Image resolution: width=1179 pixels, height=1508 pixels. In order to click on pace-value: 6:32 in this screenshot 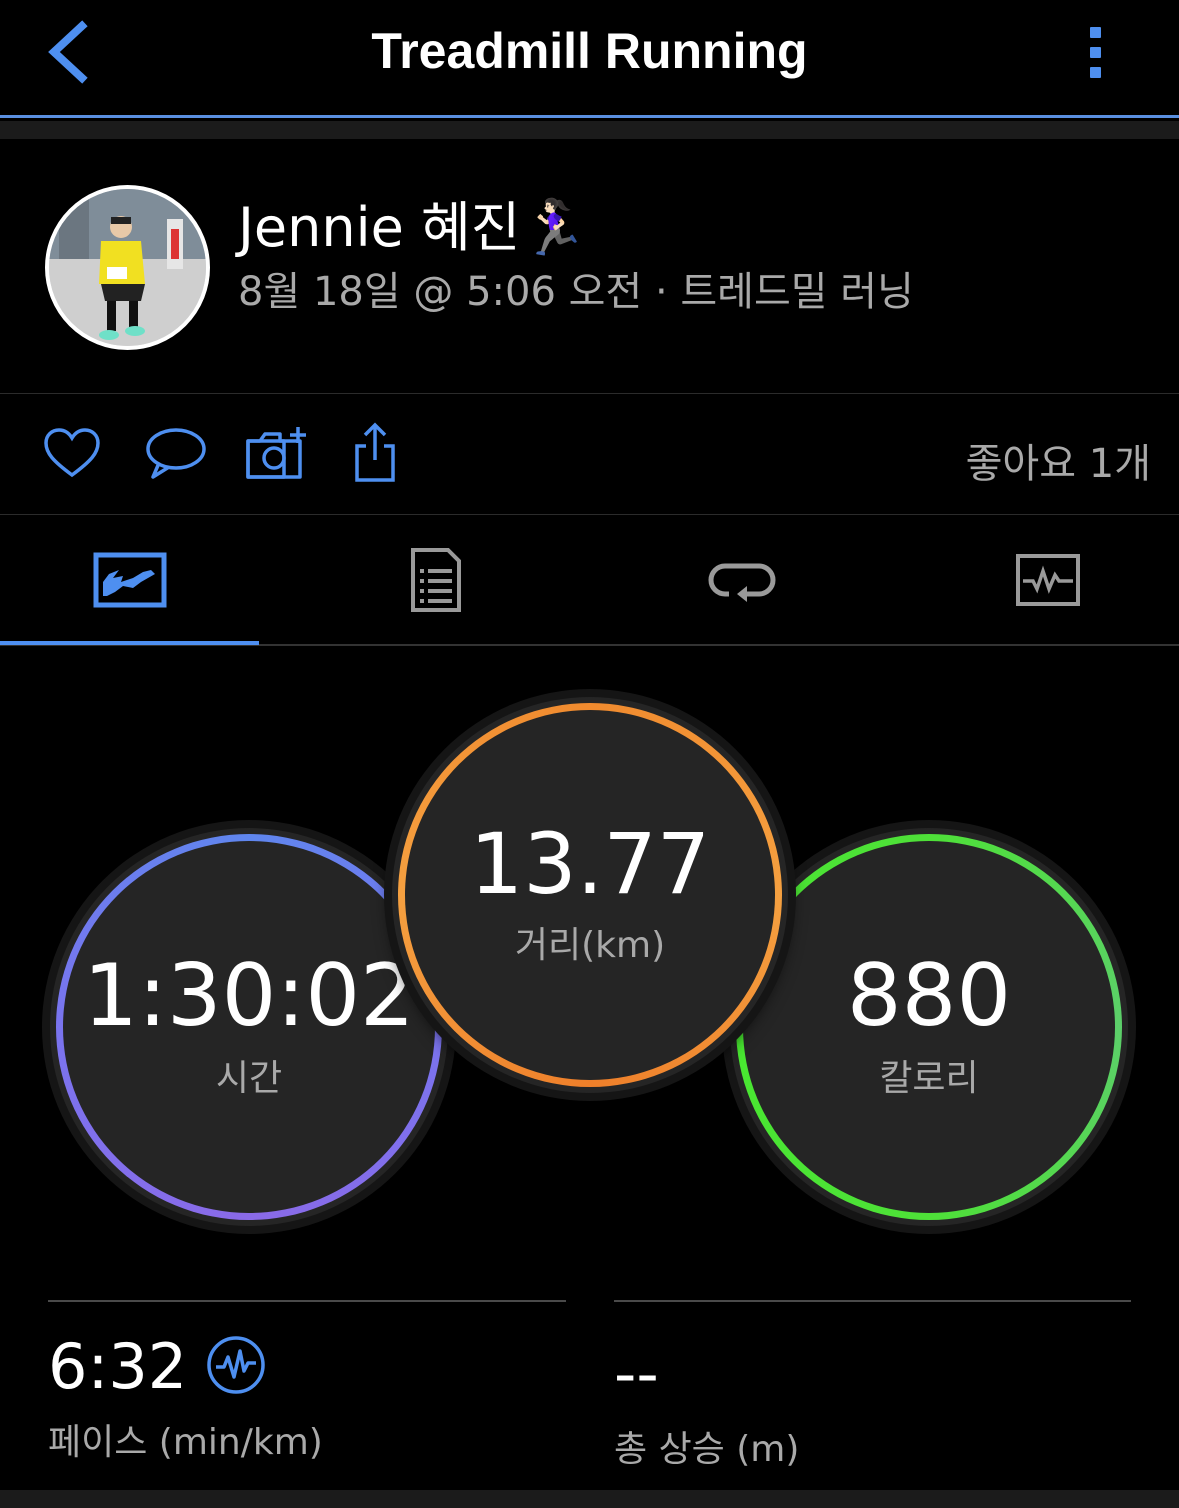, I will do `click(118, 1366)`.